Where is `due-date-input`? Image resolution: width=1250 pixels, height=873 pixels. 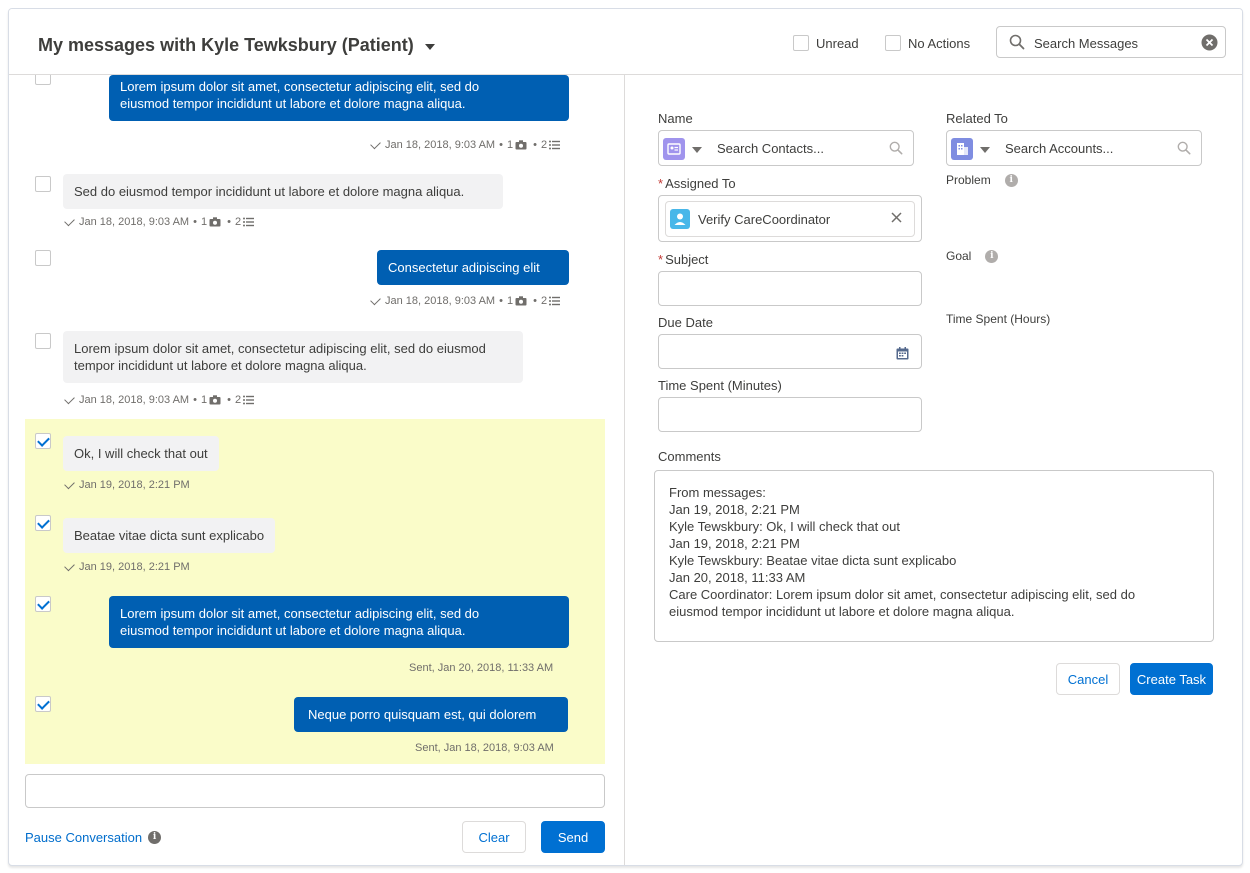 due-date-input is located at coordinates (790, 351).